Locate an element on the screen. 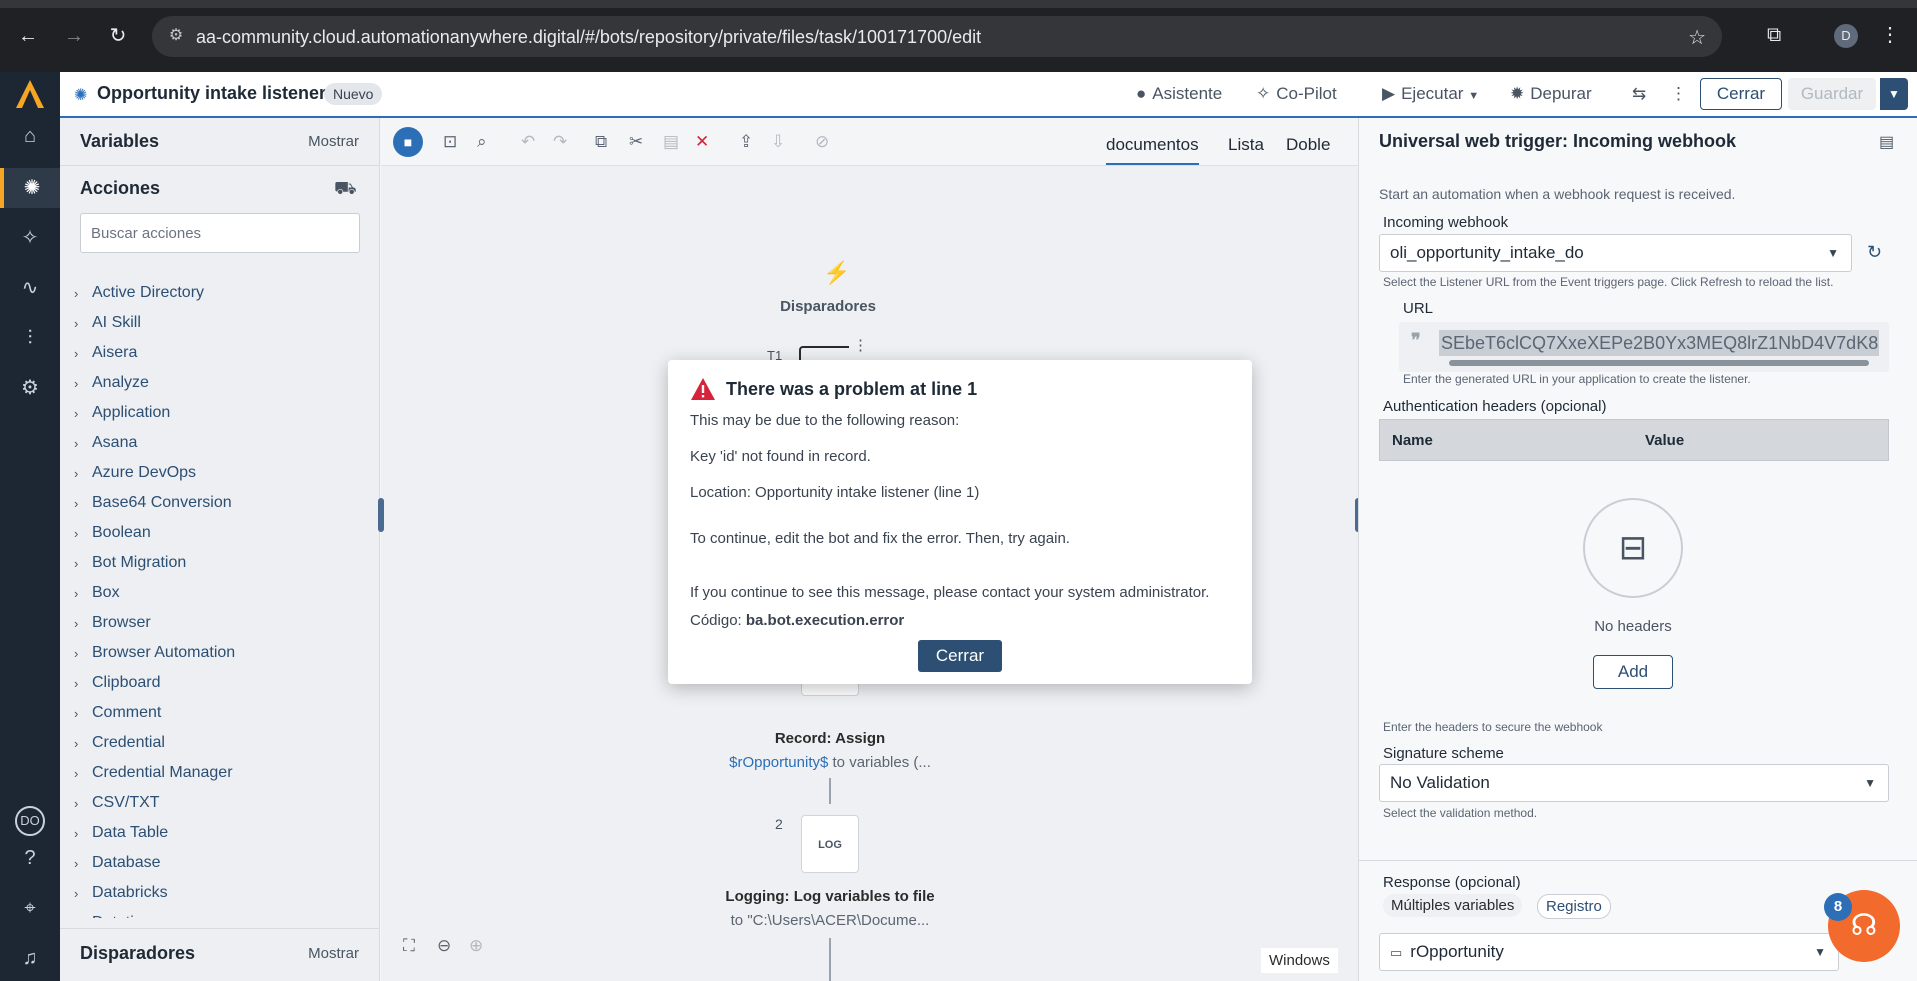 The width and height of the screenshot is (1917, 981). save-button: Guardar is located at coordinates (1832, 94).